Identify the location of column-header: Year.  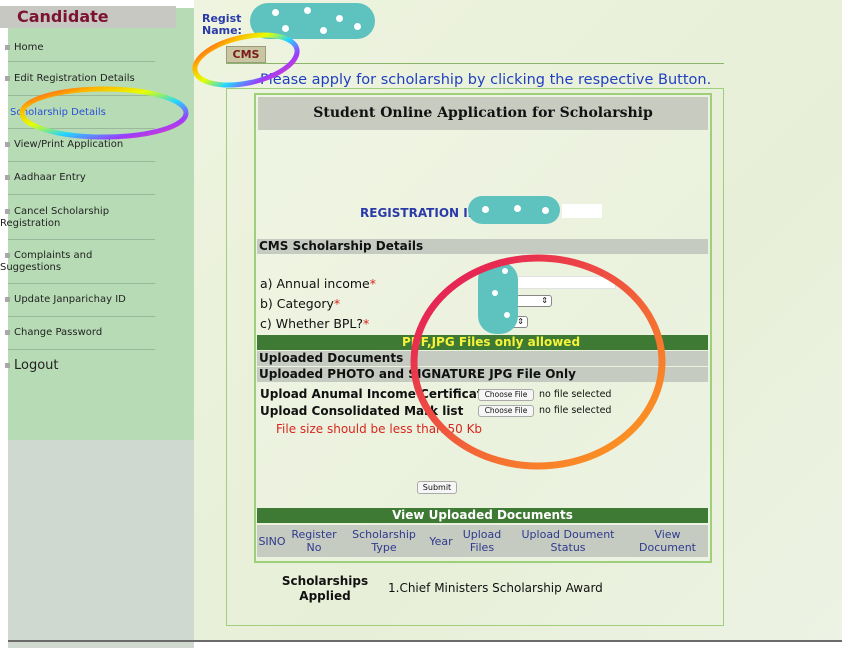
(441, 541).